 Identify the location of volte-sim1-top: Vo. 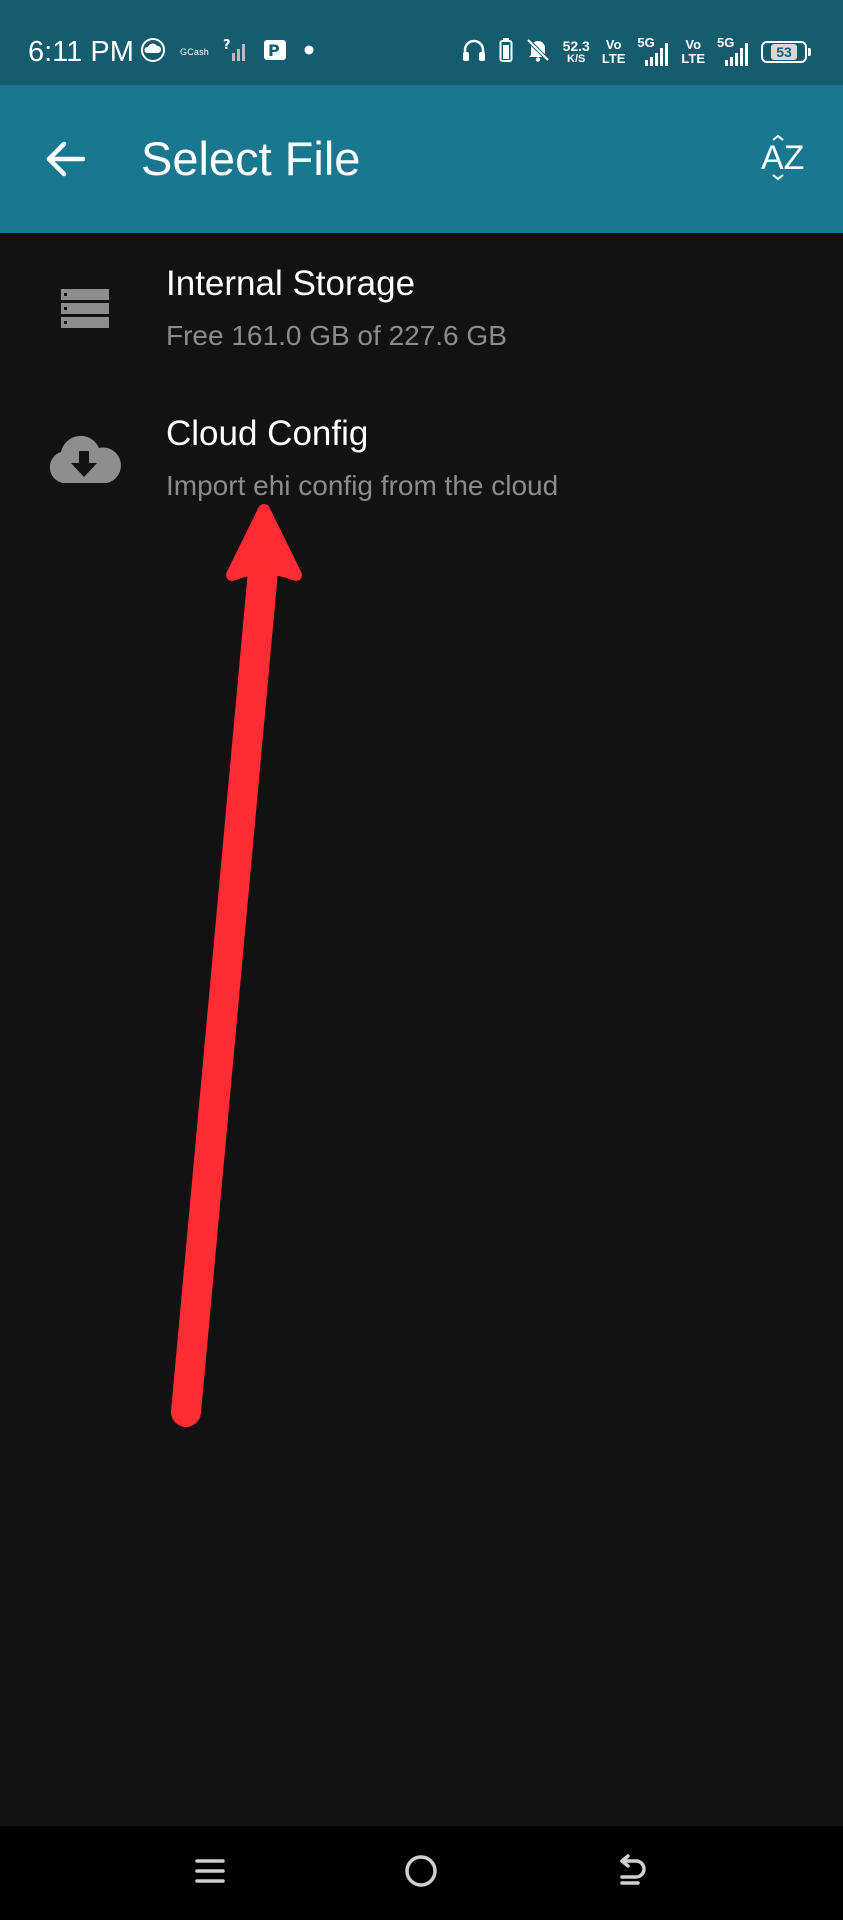
(613, 44).